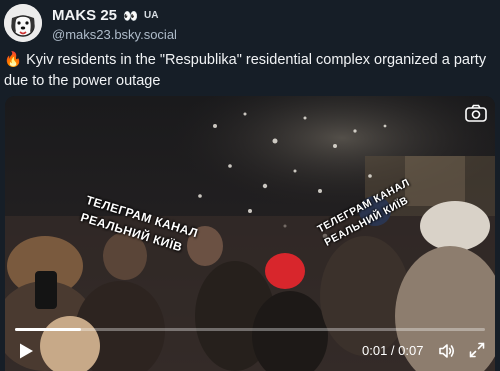  I want to click on current-time: 0:01, so click(375, 350).